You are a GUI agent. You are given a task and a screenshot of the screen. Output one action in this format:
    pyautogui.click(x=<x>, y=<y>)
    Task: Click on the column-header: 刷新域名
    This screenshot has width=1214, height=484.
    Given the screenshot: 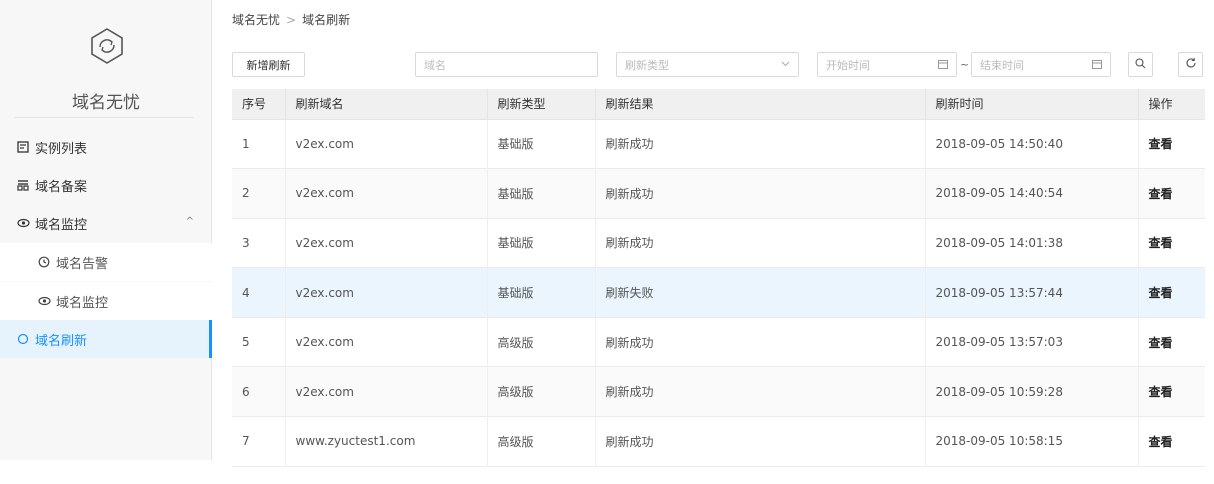 What is the action you would take?
    pyautogui.click(x=386, y=104)
    